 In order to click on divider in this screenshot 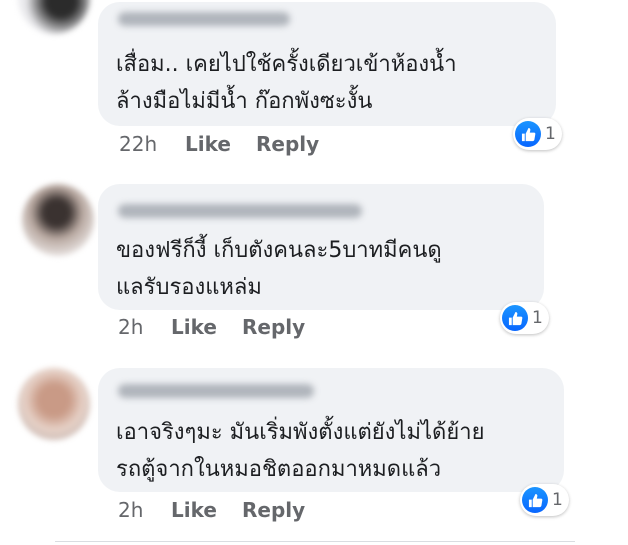, I will do `click(315, 541)`.